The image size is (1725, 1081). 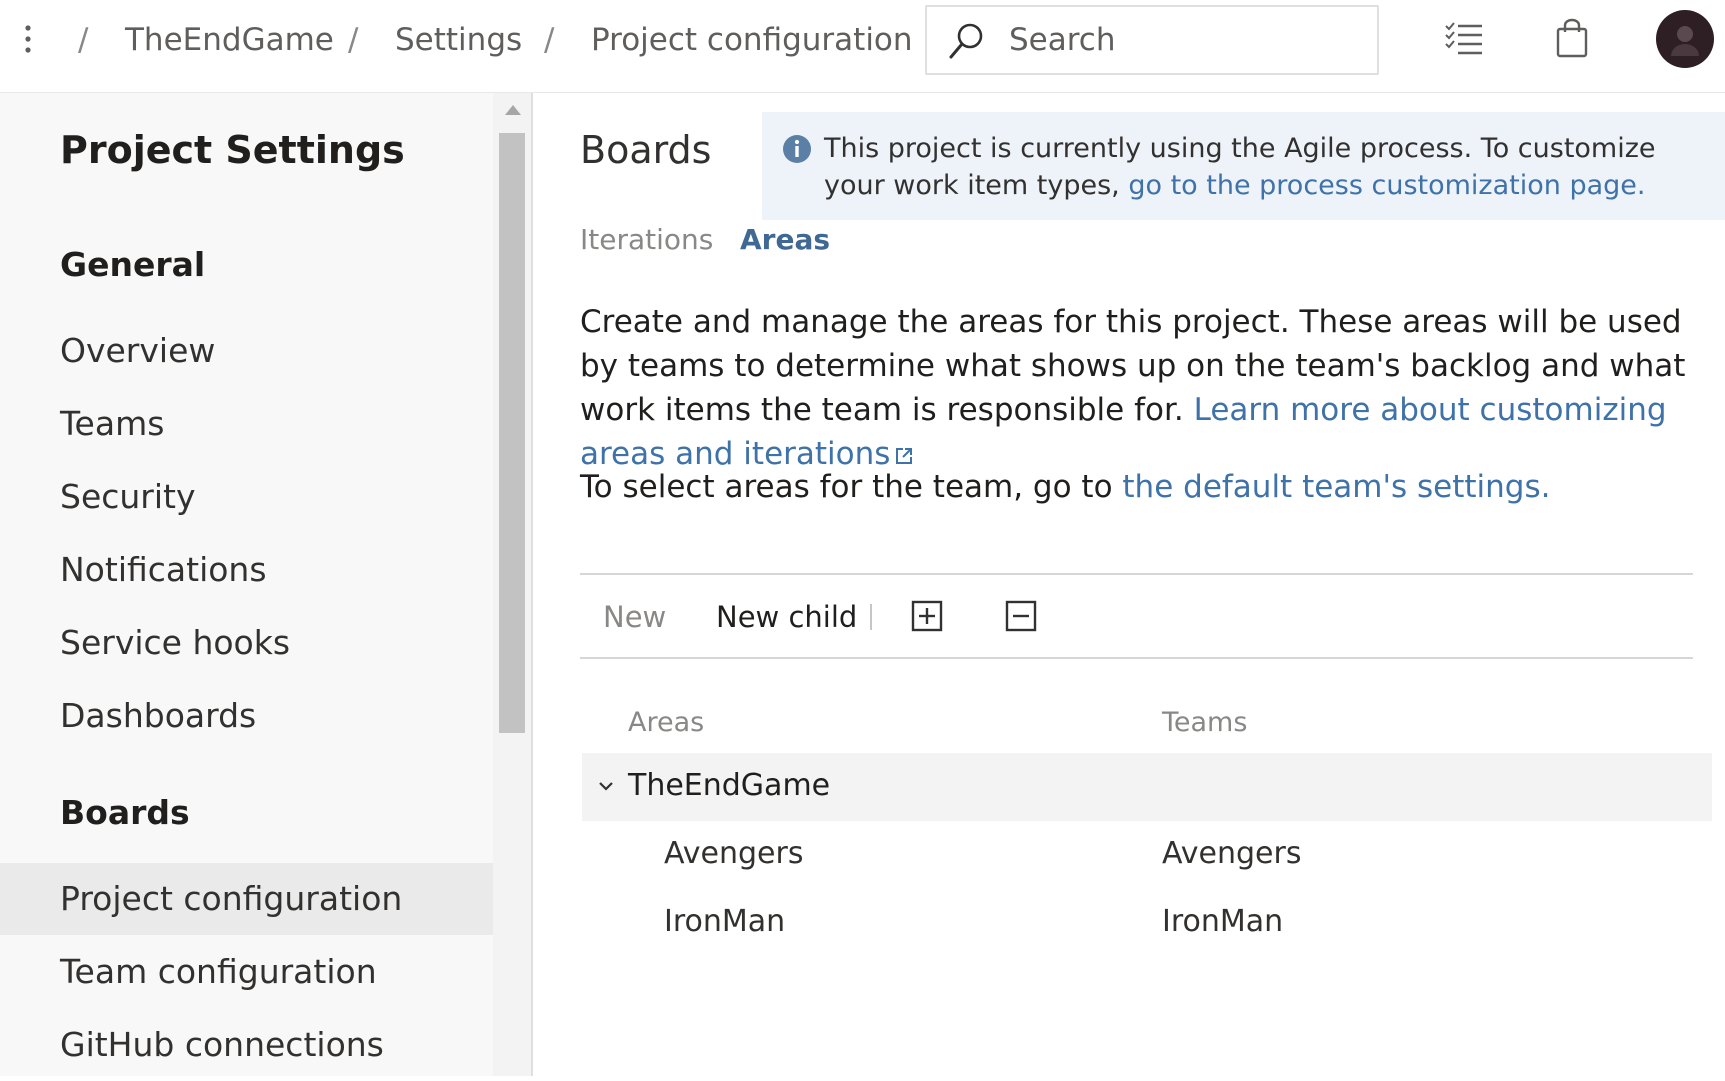 I want to click on sidebar-item-security: Security, so click(x=246, y=497).